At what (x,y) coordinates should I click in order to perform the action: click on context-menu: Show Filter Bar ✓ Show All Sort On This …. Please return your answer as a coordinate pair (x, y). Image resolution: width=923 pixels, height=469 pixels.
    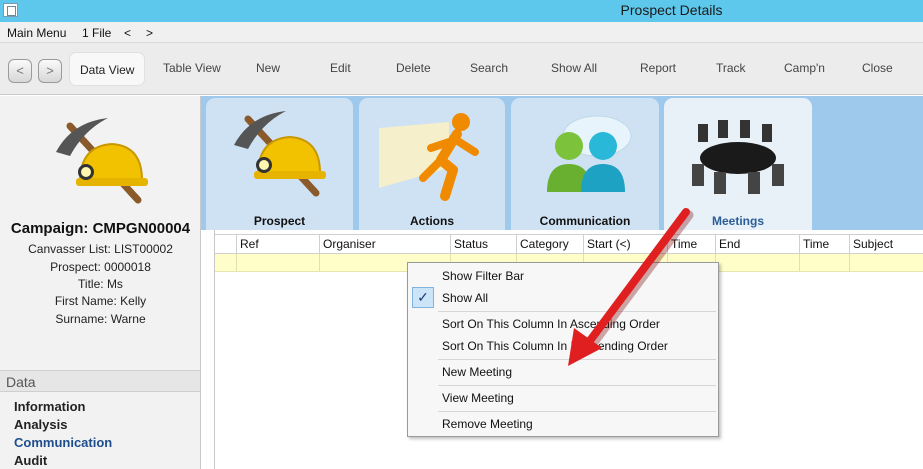
    Looking at the image, I should click on (563, 349).